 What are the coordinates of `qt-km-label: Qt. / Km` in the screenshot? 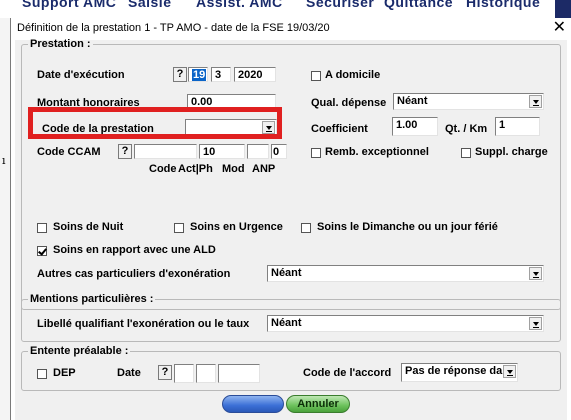 It's located at (466, 129).